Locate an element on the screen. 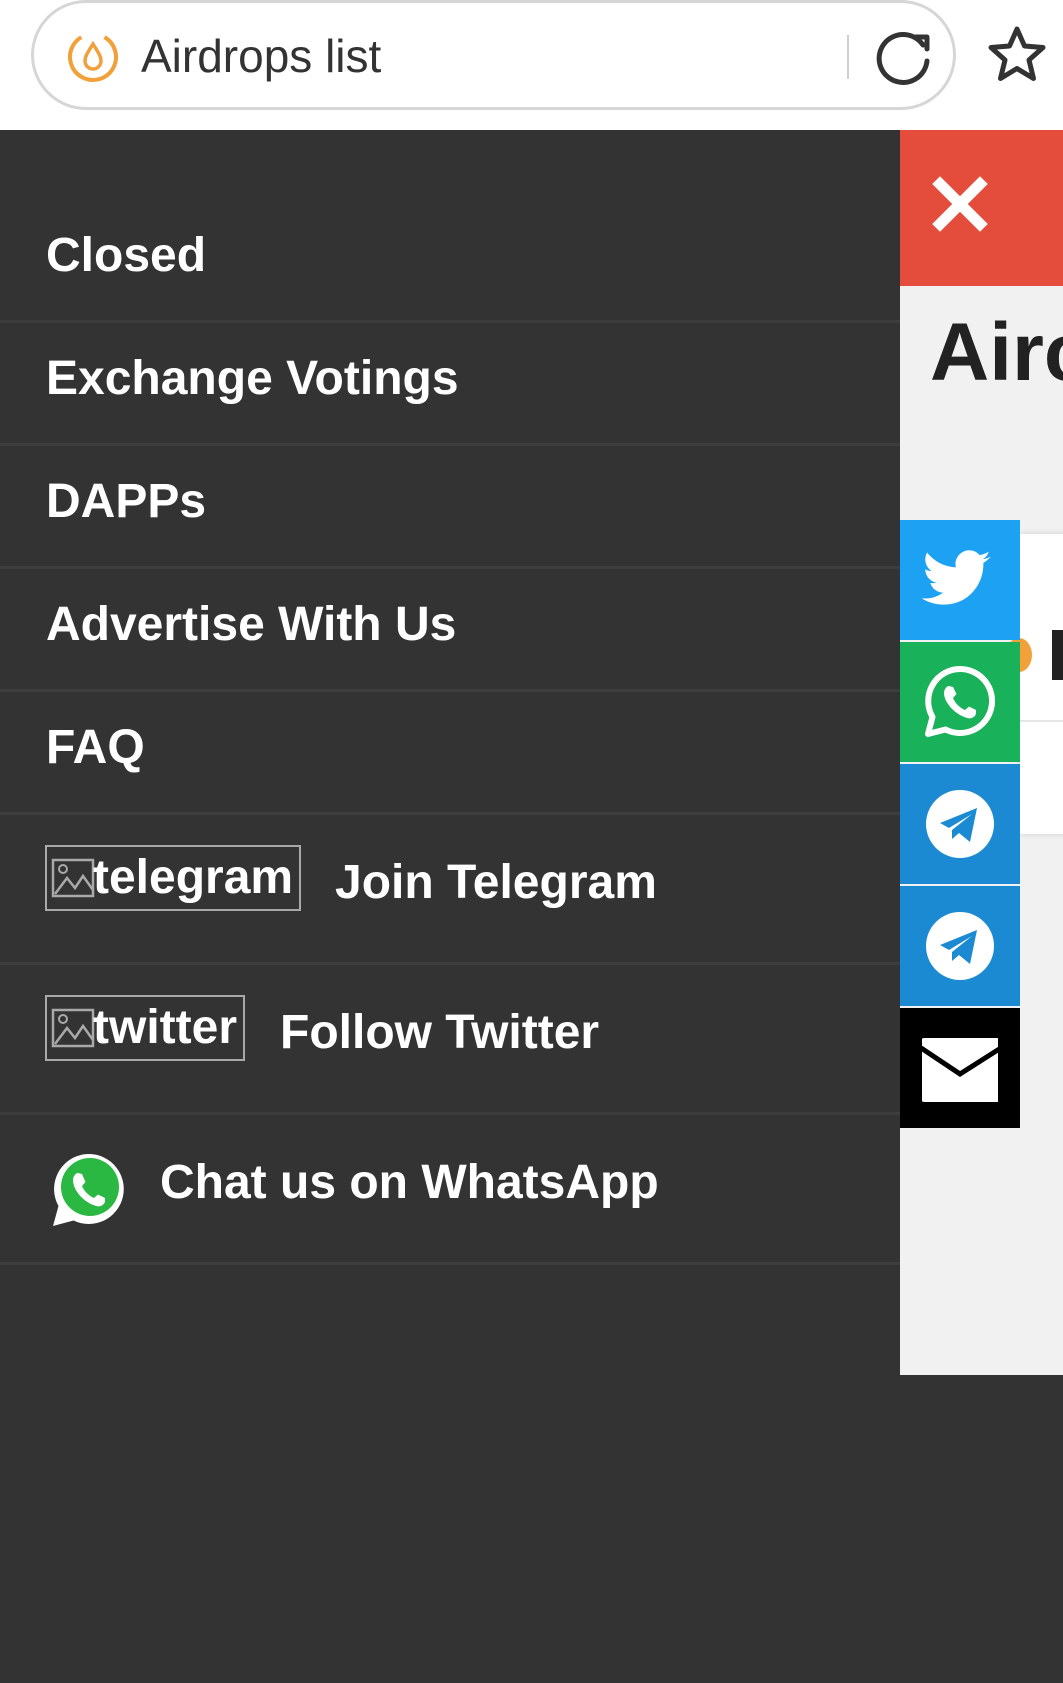 This screenshot has height=1683, width=1063. reload-button is located at coordinates (904, 58).